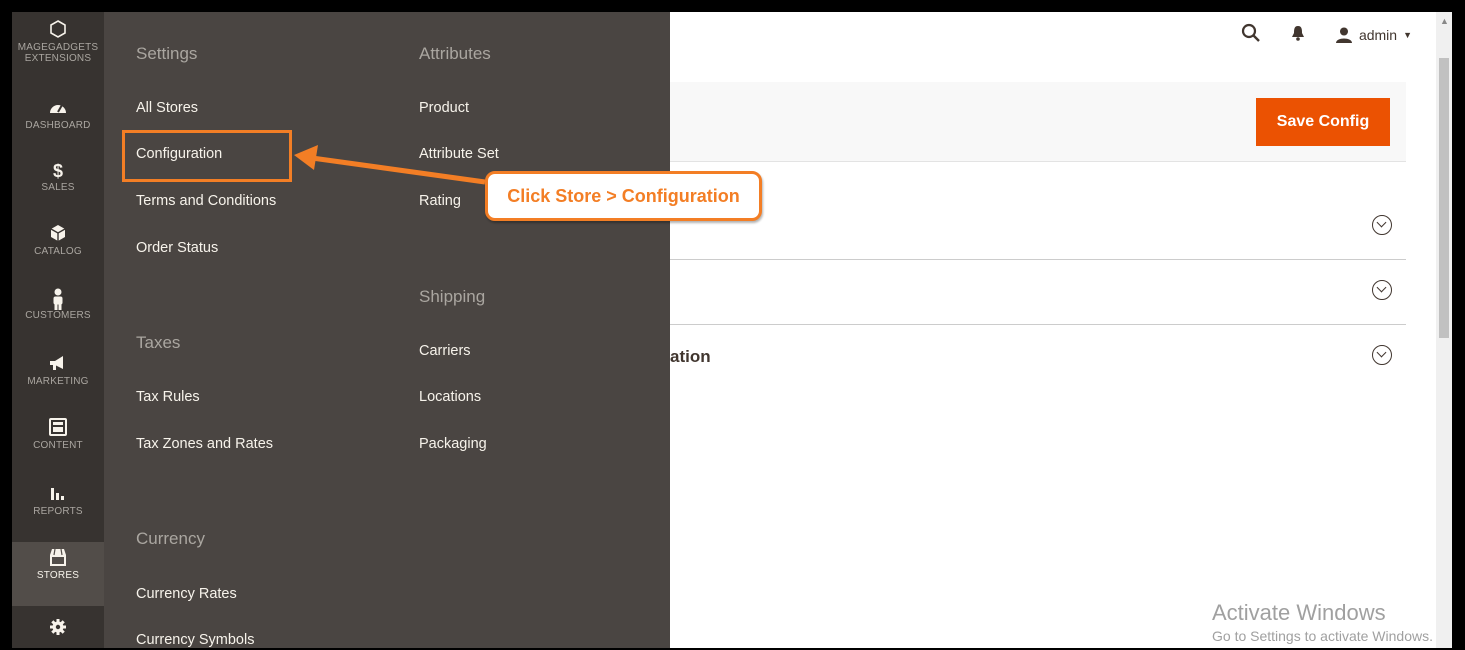 The width and height of the screenshot is (1465, 650). I want to click on gear-icon, so click(58, 629).